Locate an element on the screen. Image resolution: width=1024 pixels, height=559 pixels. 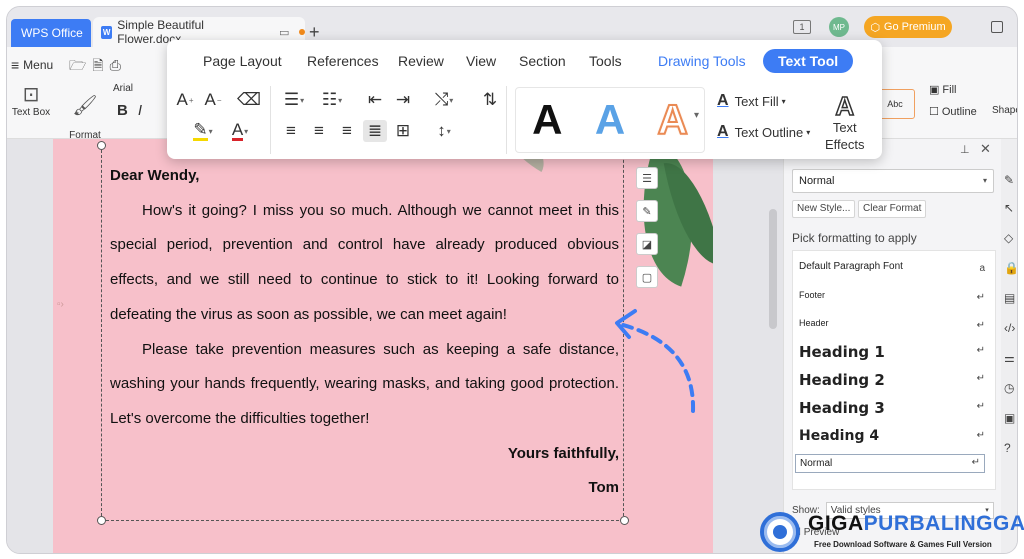
sliders-icon: ⚌ is located at coordinates (1009, 358).